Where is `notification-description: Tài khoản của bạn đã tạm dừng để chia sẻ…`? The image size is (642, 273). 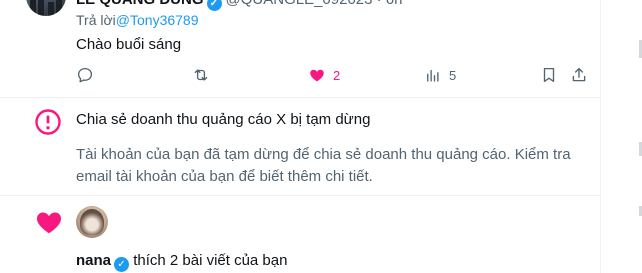 notification-description: Tài khoản của bạn đã tạm dừng để chia sẻ… is located at coordinates (323, 165).